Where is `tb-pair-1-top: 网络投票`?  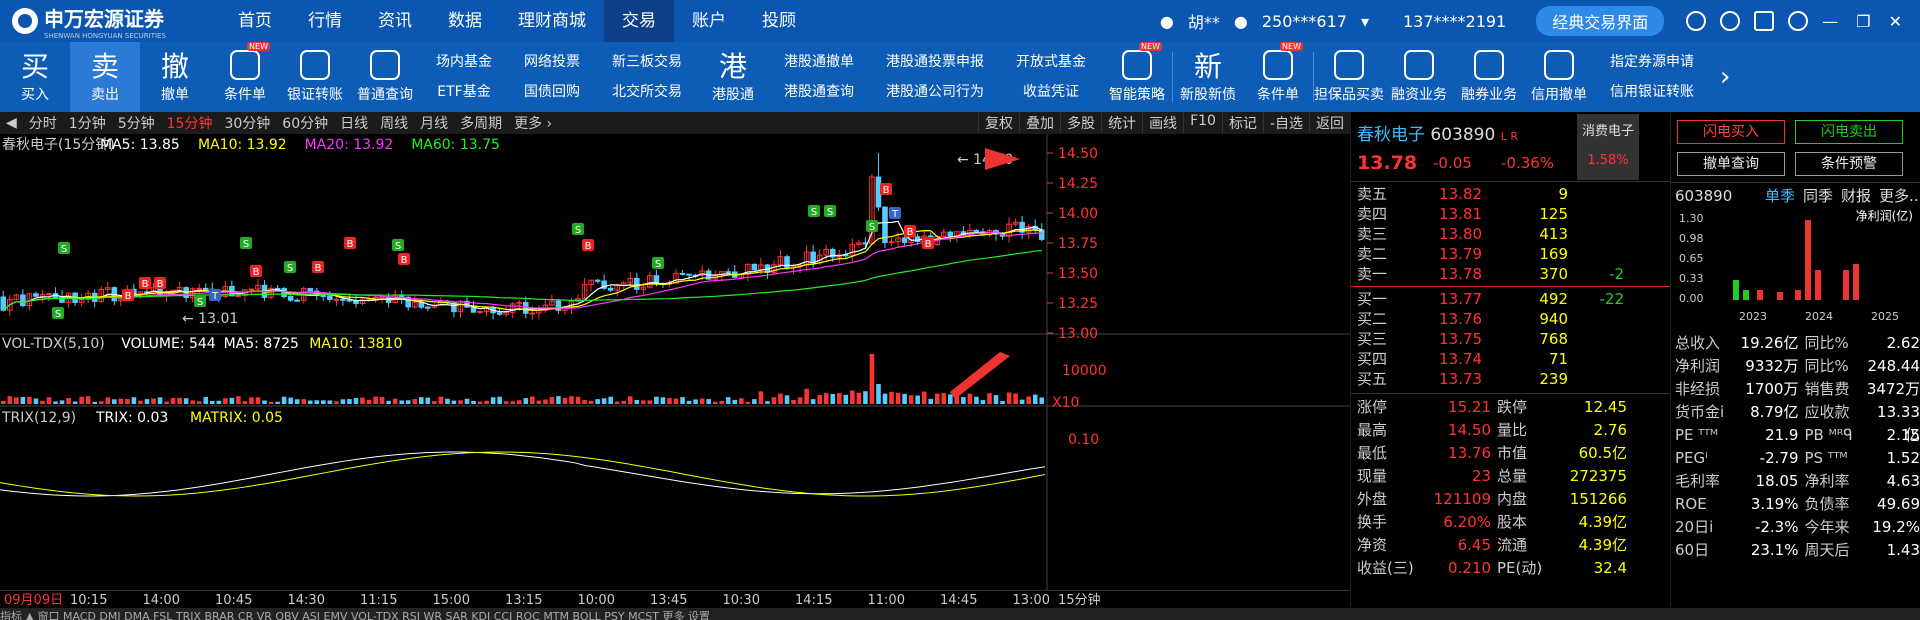 tb-pair-1-top: 网络投票 is located at coordinates (552, 62).